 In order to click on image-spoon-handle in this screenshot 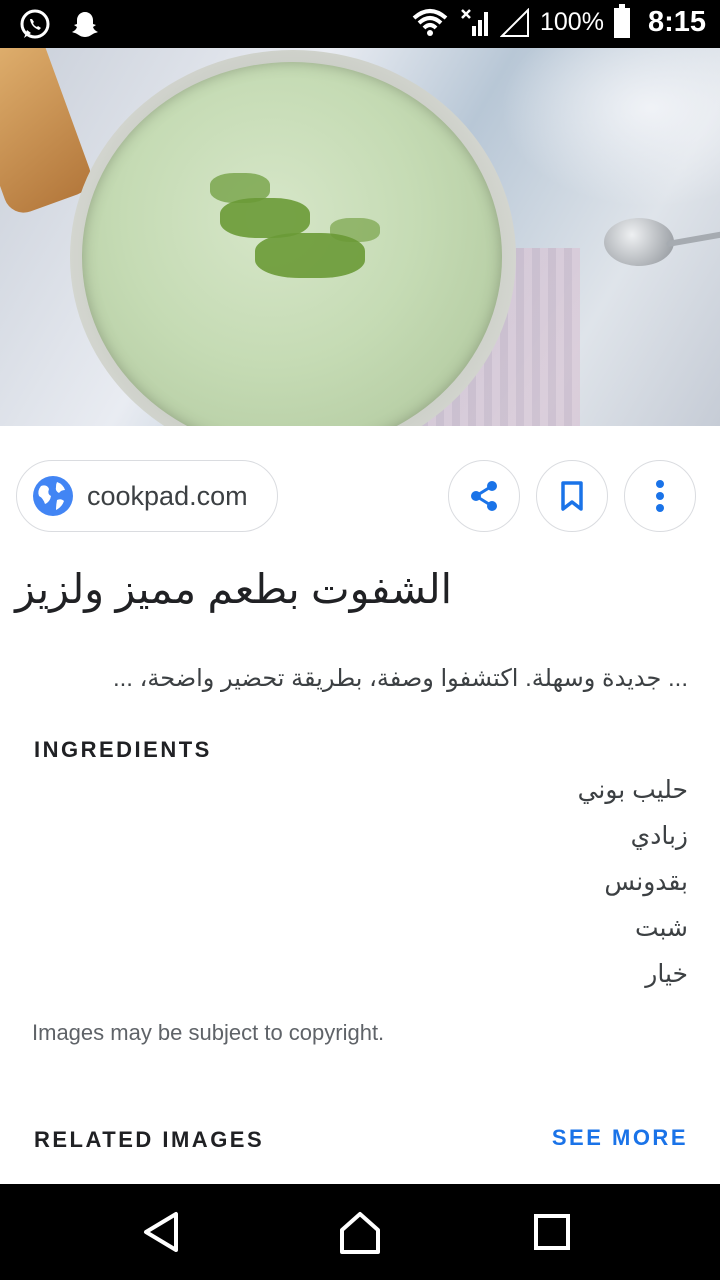, I will do `click(692, 239)`.